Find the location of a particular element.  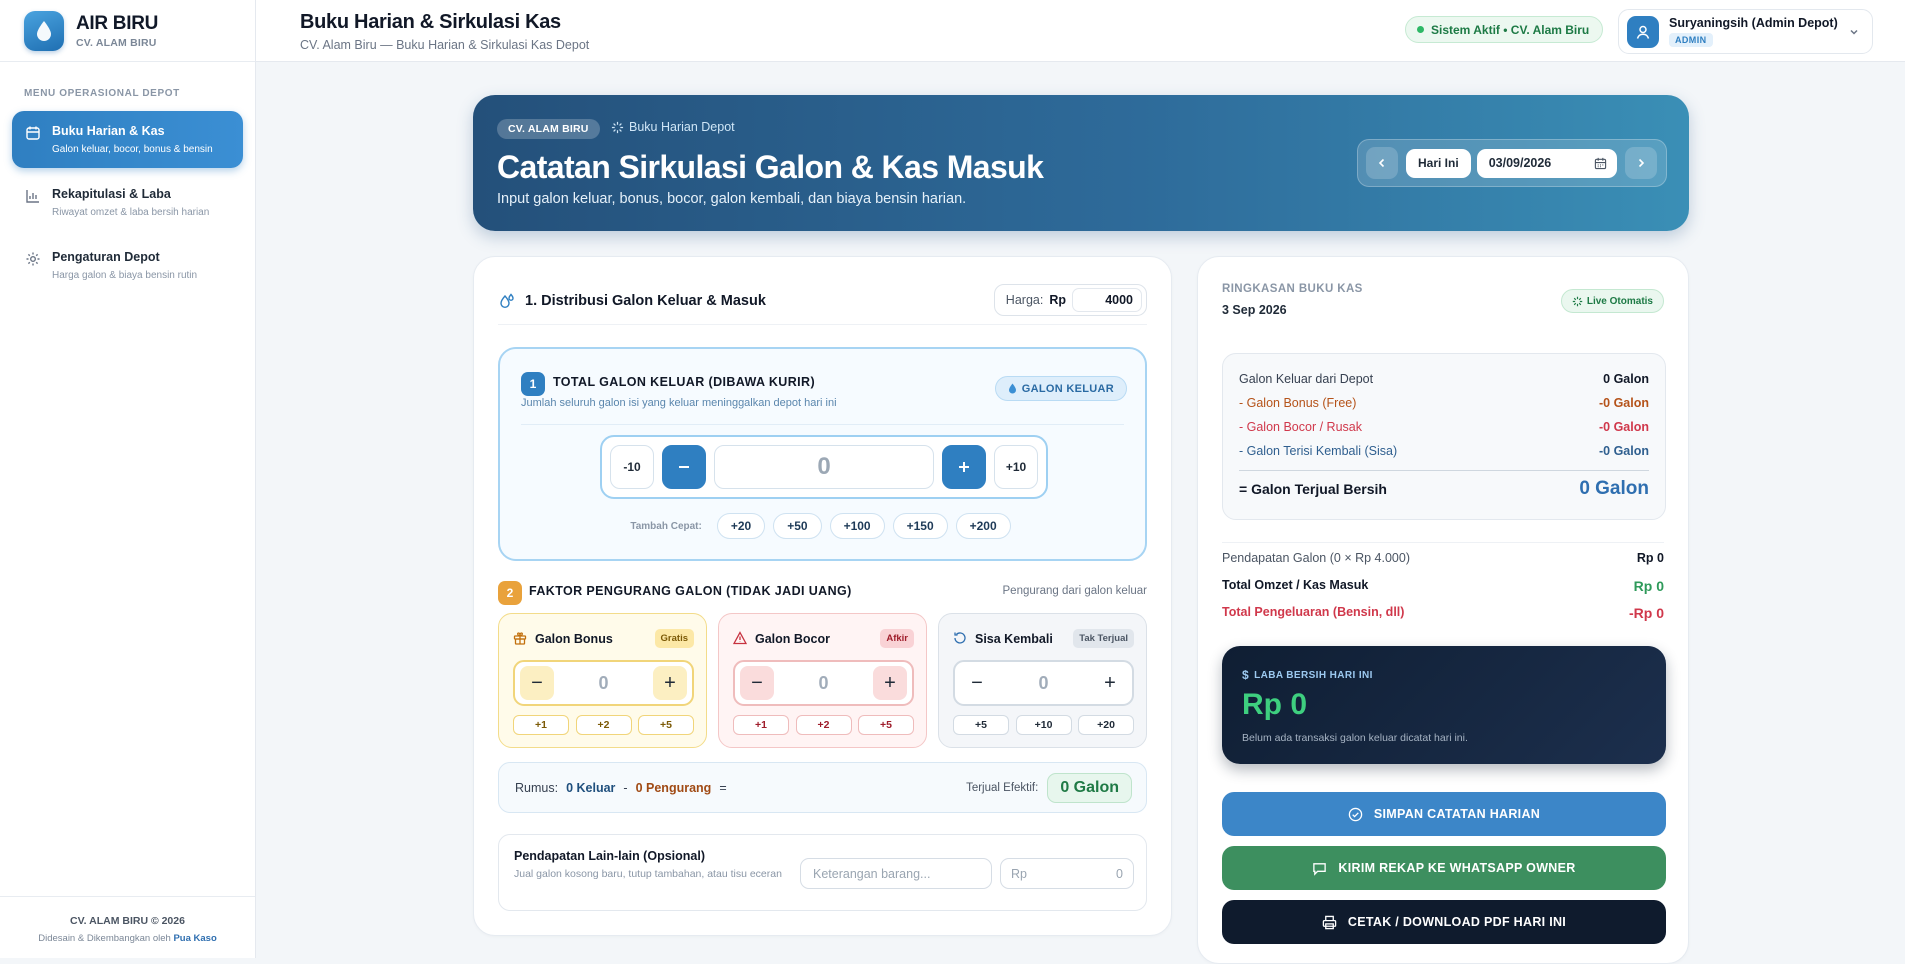

galon-bonus-input: 0 is located at coordinates (603, 683).